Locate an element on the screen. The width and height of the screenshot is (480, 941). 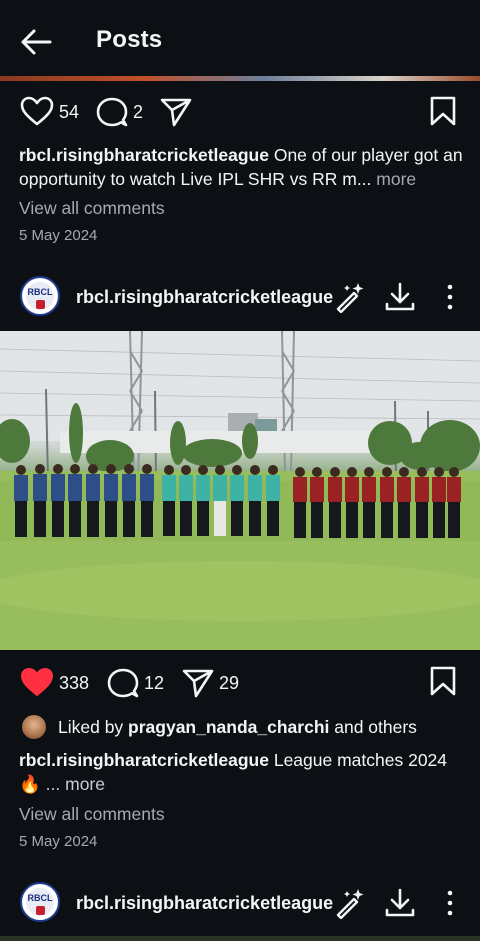
heart-icon is located at coordinates (37, 111).